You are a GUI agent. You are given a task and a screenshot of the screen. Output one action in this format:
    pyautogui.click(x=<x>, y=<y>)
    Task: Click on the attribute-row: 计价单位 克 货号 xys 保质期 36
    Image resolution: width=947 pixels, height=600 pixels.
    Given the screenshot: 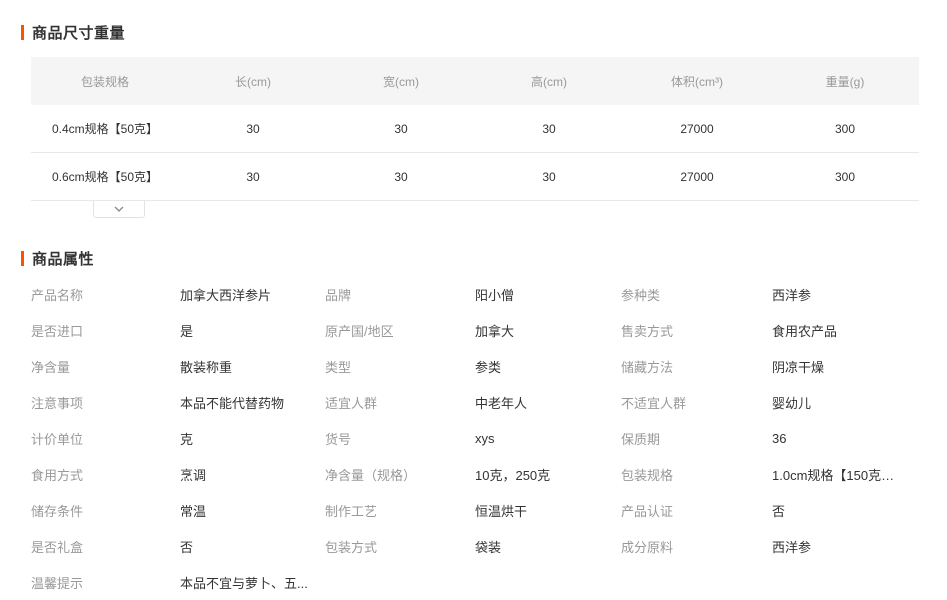 What is the action you would take?
    pyautogui.click(x=476, y=438)
    